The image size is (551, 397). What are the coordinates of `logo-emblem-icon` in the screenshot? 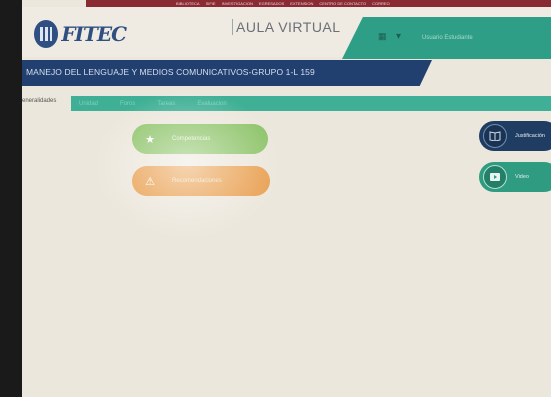 It's located at (46, 34).